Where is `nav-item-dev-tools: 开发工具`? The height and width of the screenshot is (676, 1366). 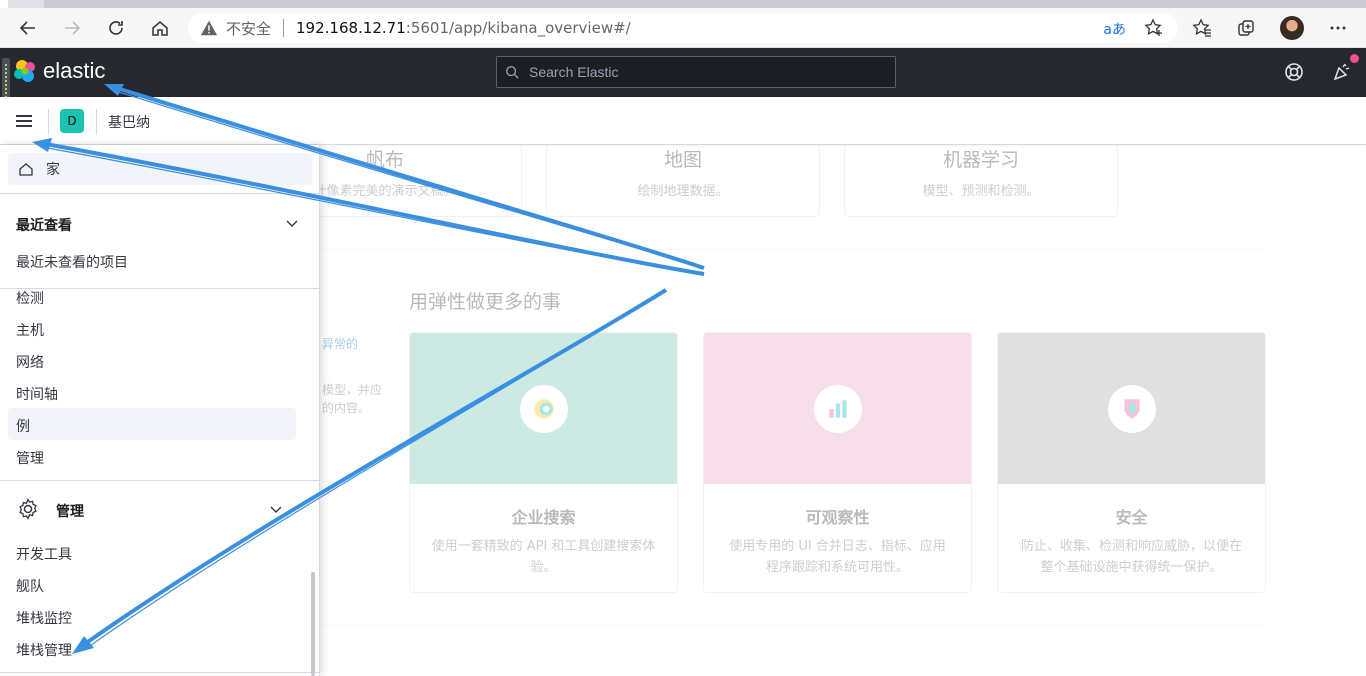
nav-item-dev-tools: 开发工具 is located at coordinates (44, 554).